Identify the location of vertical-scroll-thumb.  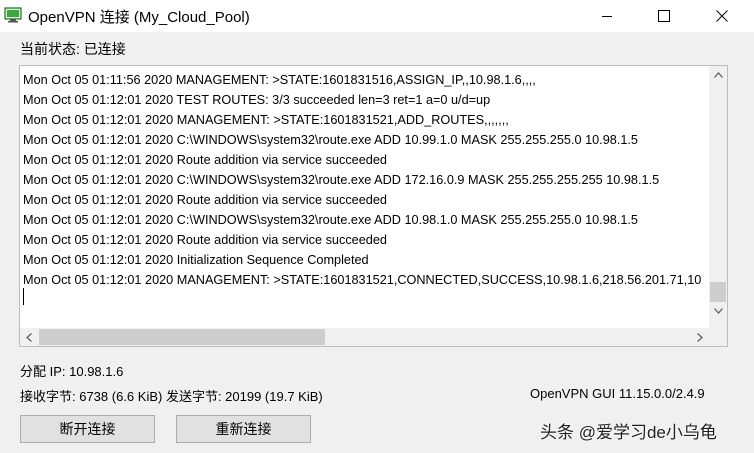
(718, 292).